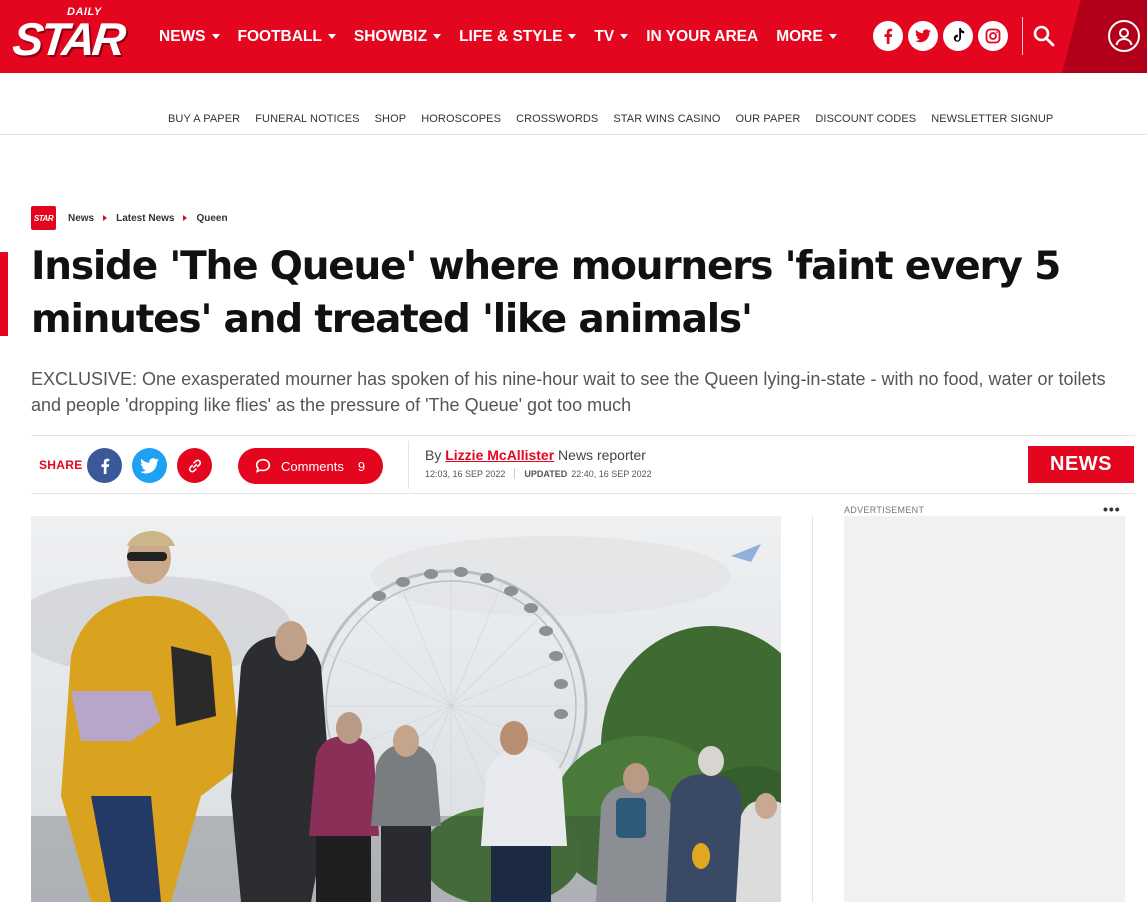 Image resolution: width=1147 pixels, height=902 pixels. I want to click on subnav-item-buy-a-paper: BUY A PAPER, so click(204, 119).